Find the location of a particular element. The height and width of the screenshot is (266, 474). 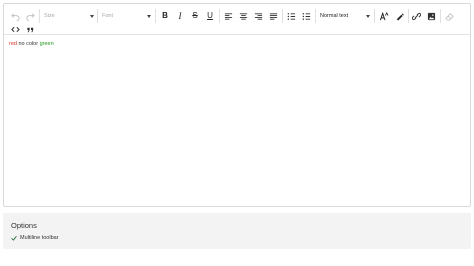

undo-icon is located at coordinates (15, 16).